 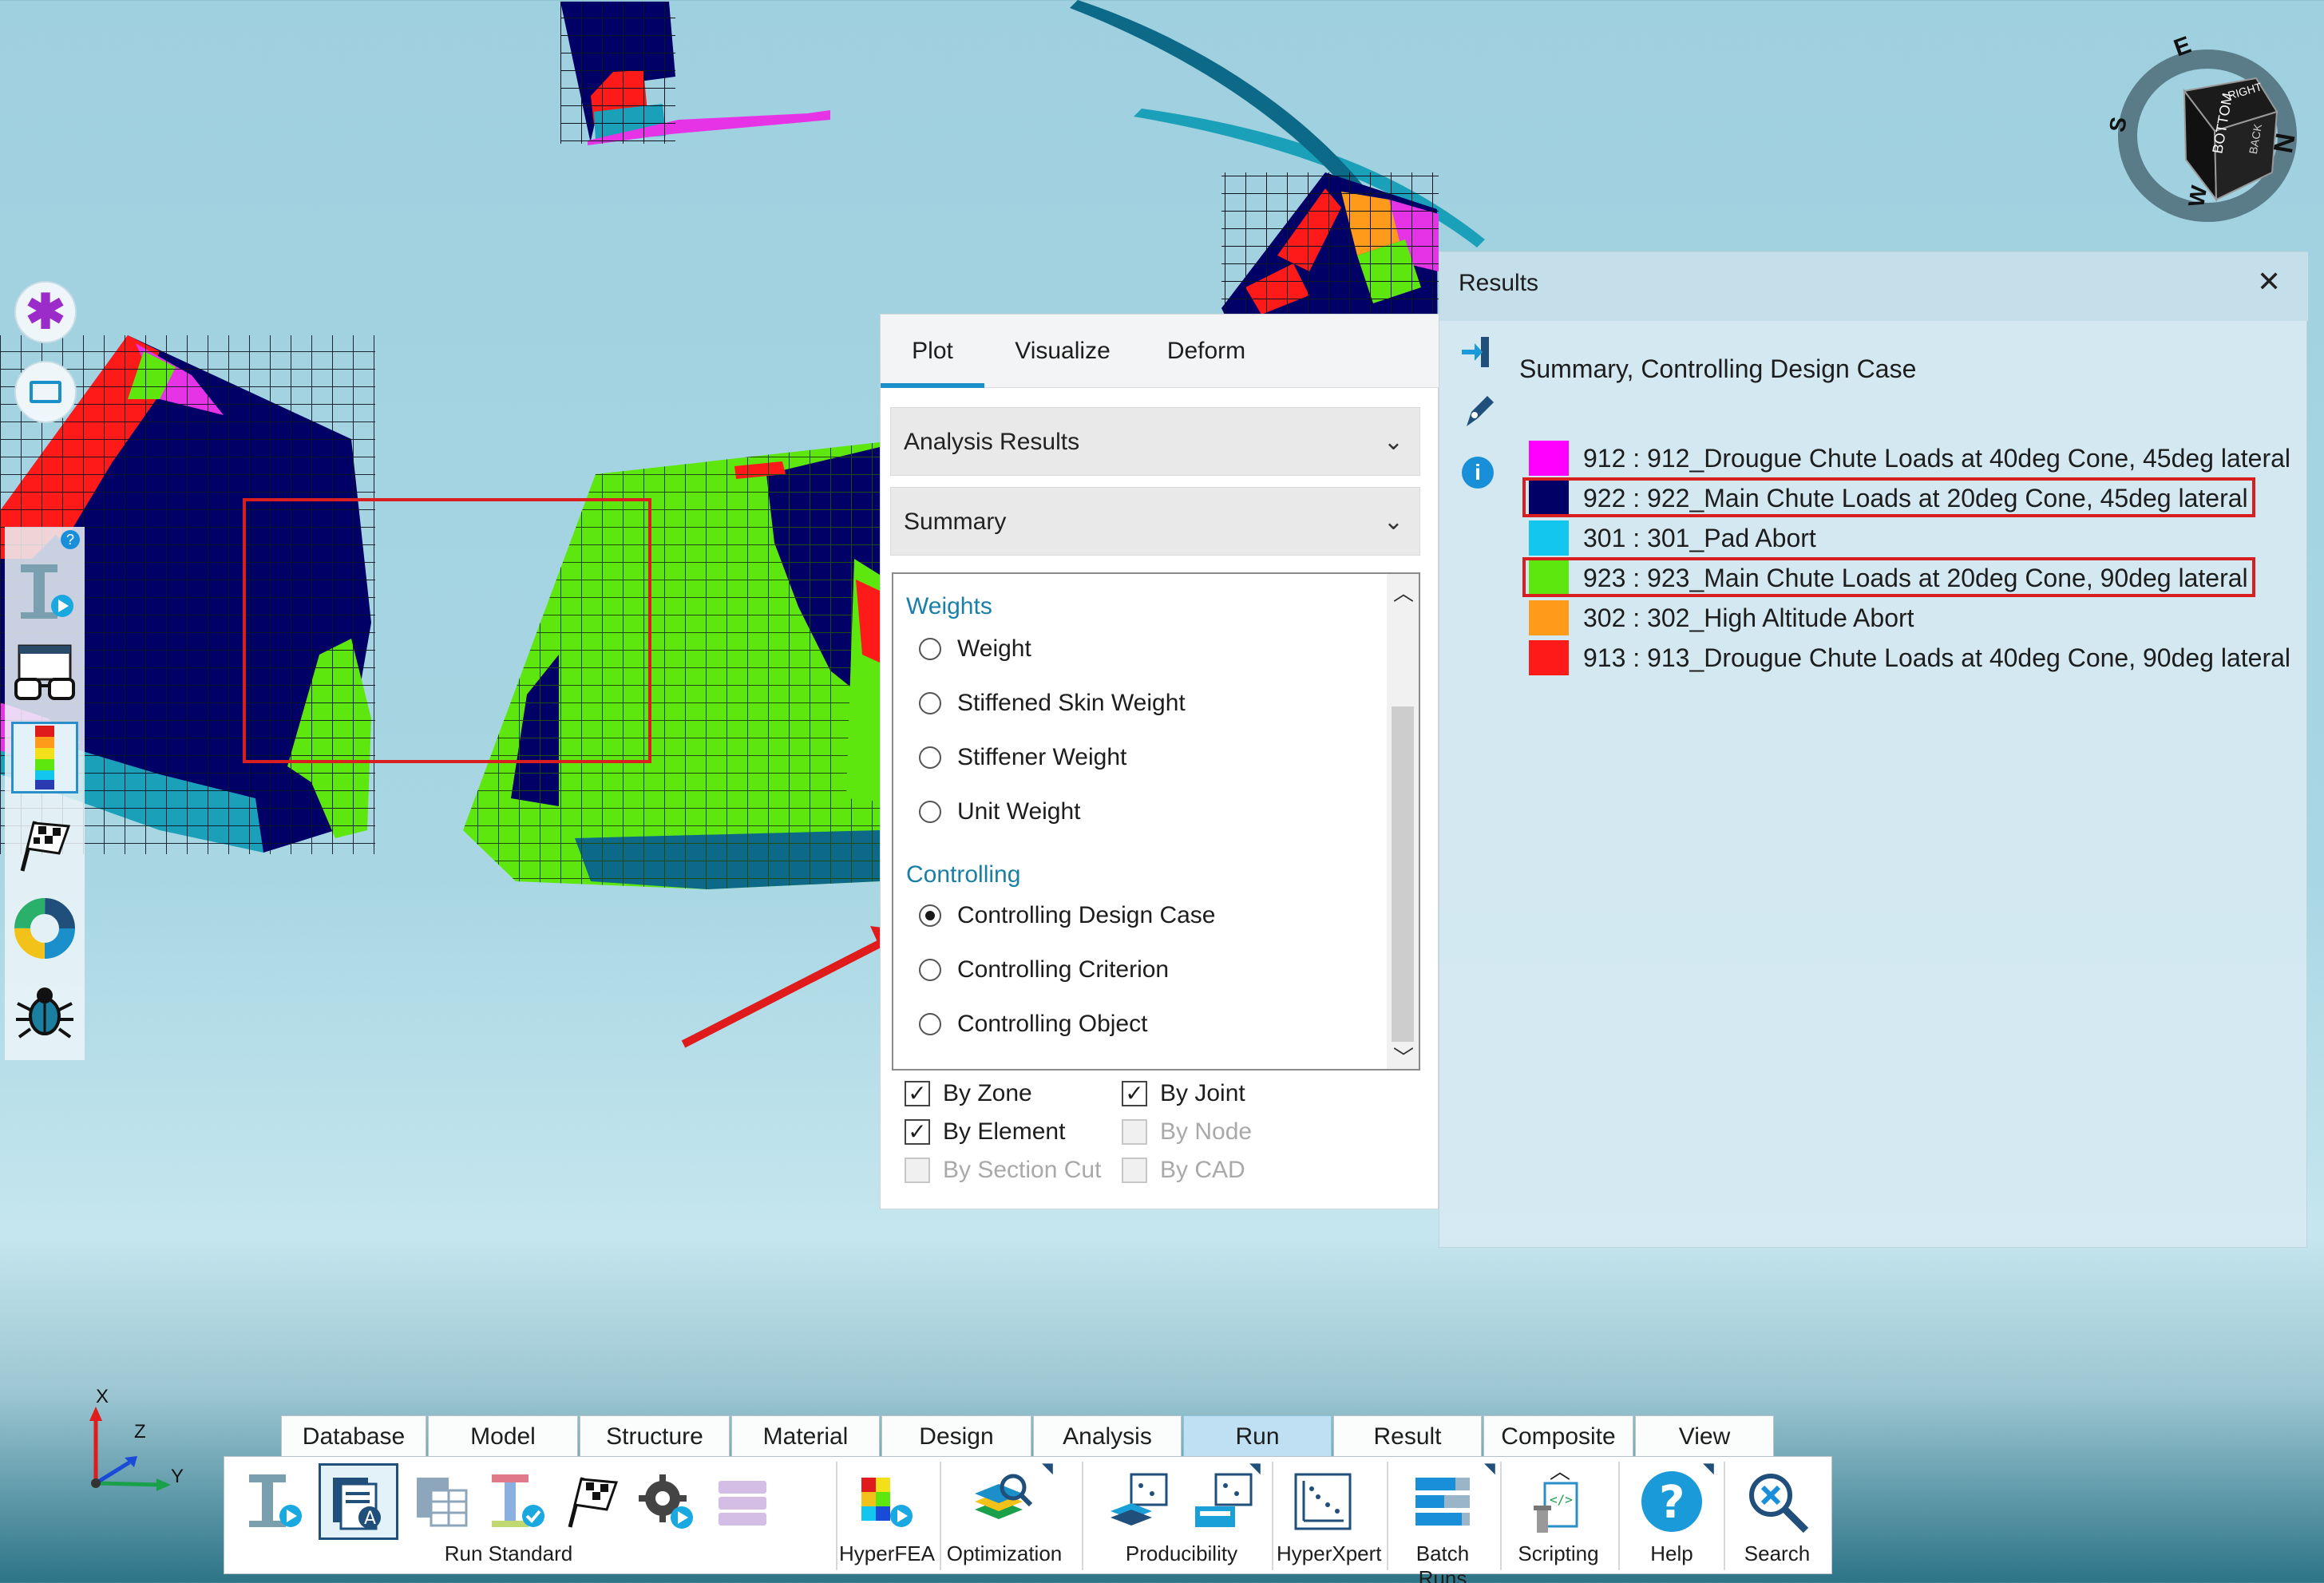 I want to click on legend-label: 301 : 301_Pad Abort, so click(x=1699, y=537).